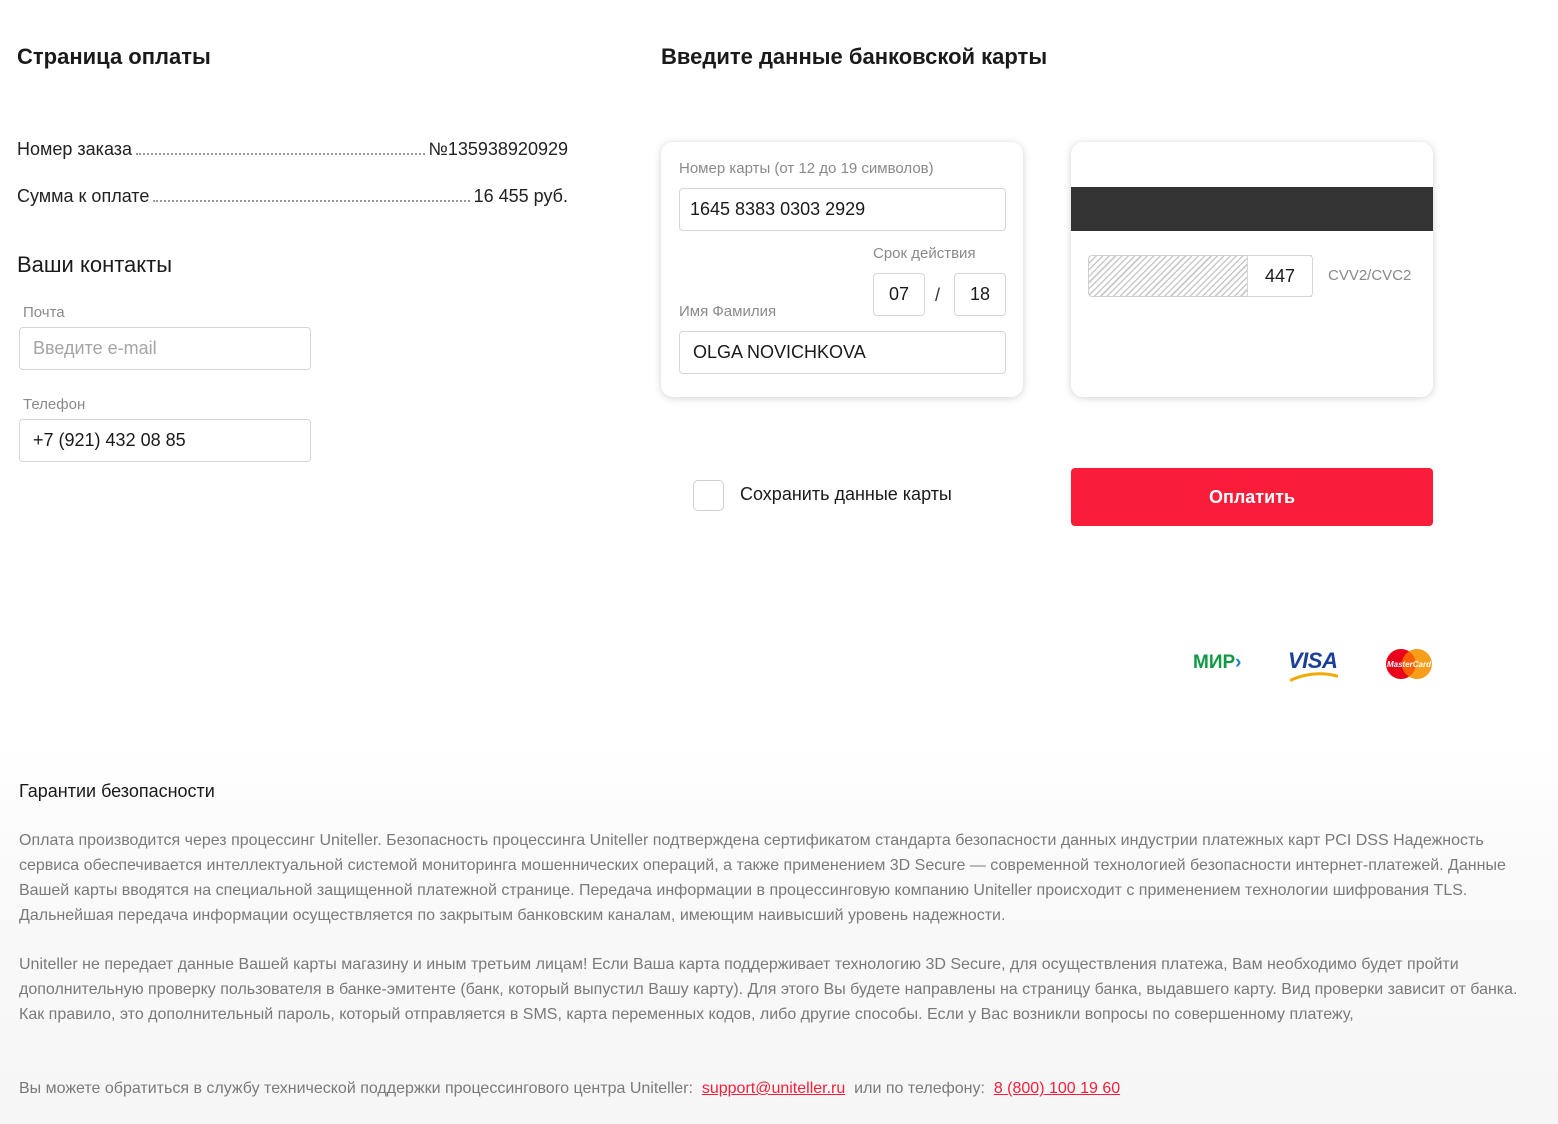 The height and width of the screenshot is (1124, 1558). I want to click on card-section-title: Введите данные банковской карты, so click(854, 56).